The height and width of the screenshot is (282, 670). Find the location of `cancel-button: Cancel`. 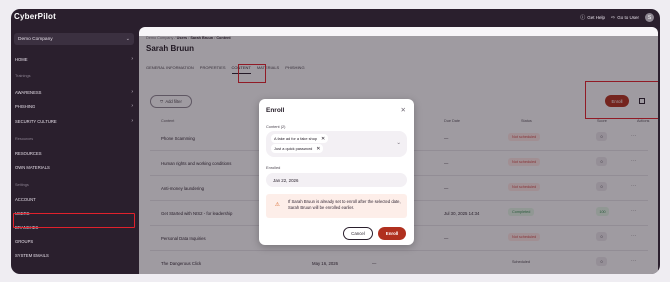

cancel-button: Cancel is located at coordinates (358, 233).